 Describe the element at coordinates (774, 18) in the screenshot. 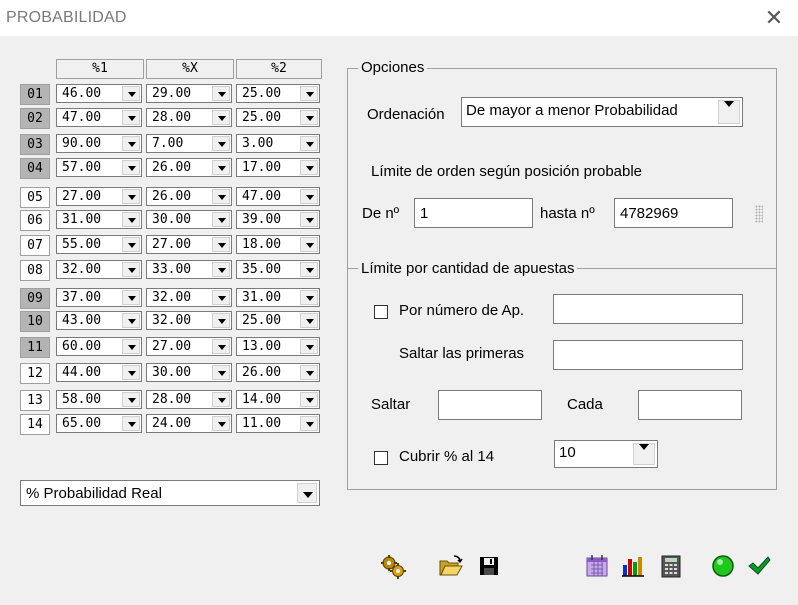

I see `close-icon: ✕` at that location.